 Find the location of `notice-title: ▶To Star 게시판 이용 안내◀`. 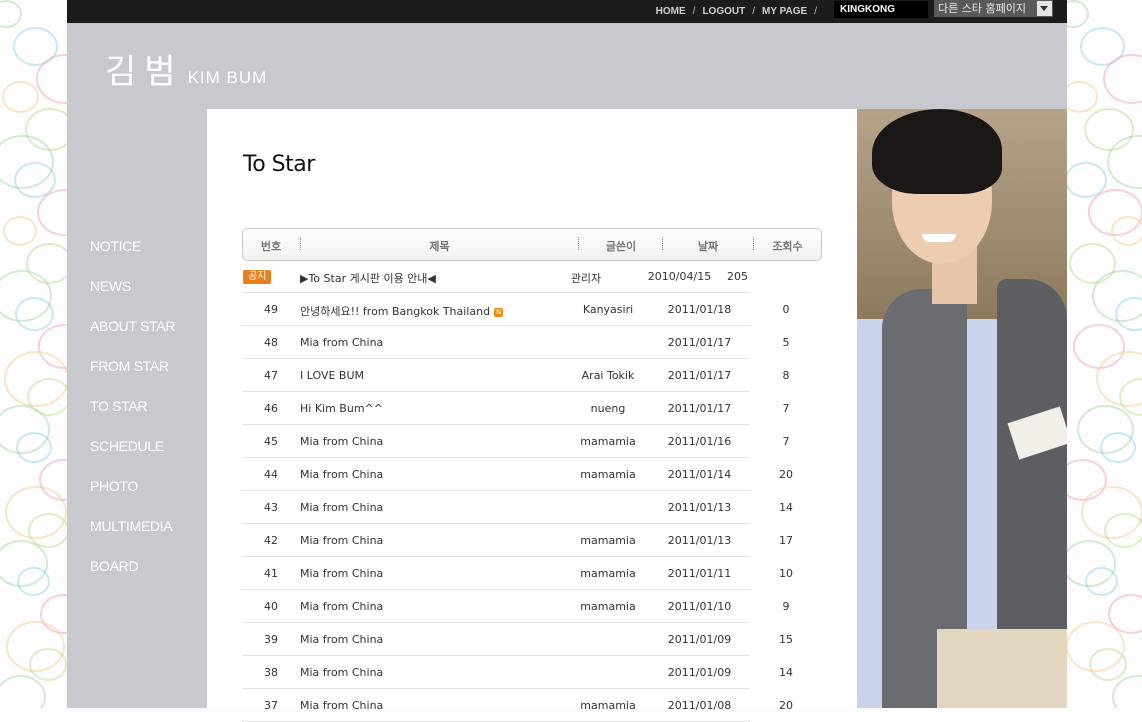

notice-title: ▶To Star 게시판 이용 안내◀ is located at coordinates (368, 278).